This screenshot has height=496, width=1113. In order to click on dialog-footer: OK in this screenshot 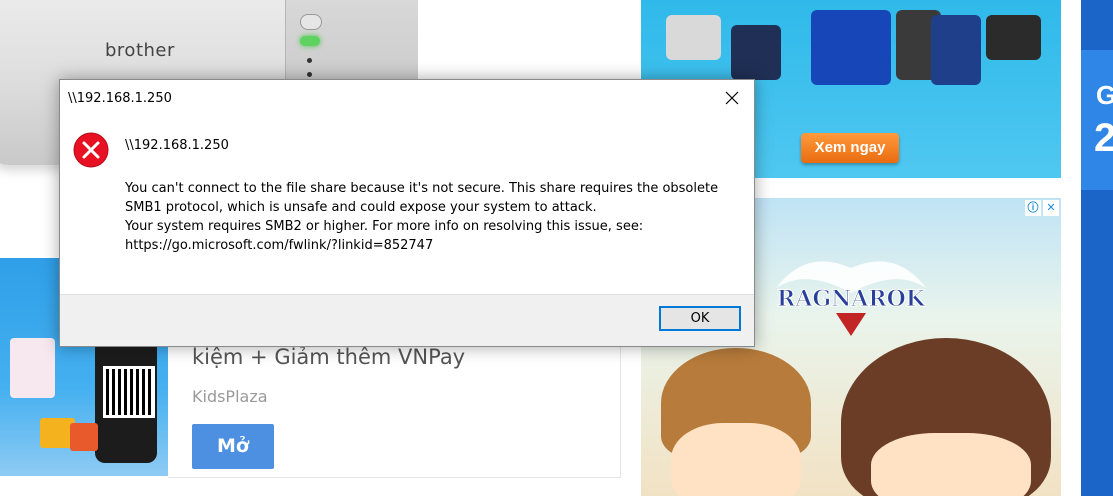, I will do `click(407, 320)`.